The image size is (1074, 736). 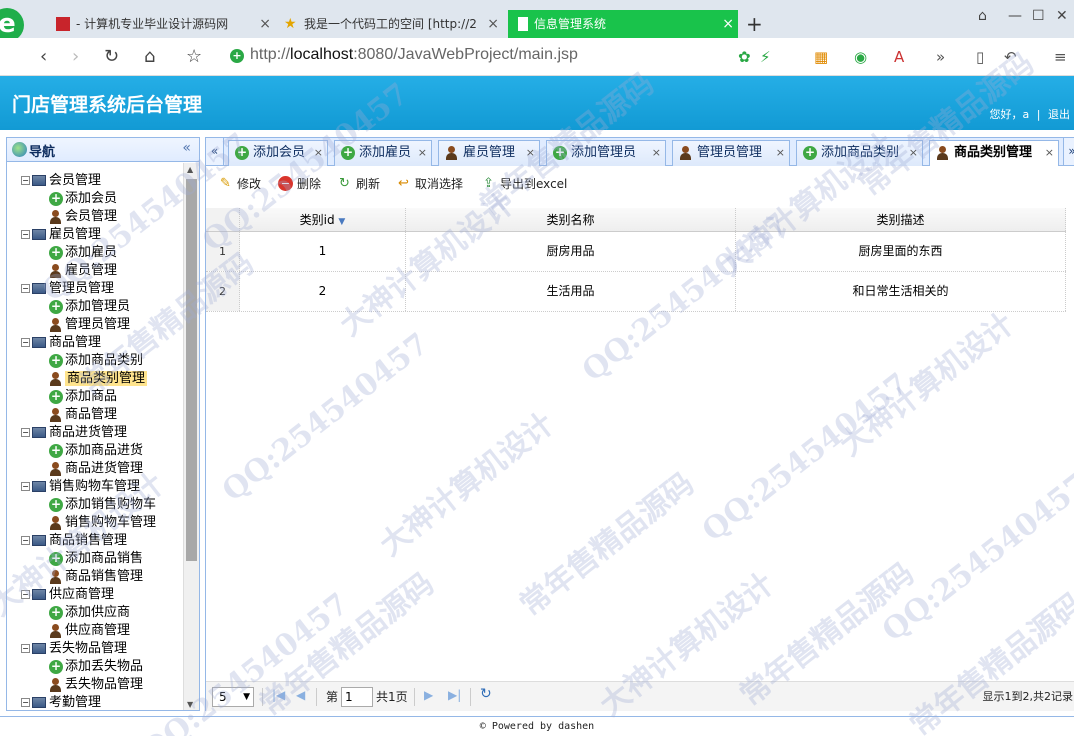 What do you see at coordinates (994, 153) in the screenshot?
I see `panel-tab: 商品类别管理 ×` at bounding box center [994, 153].